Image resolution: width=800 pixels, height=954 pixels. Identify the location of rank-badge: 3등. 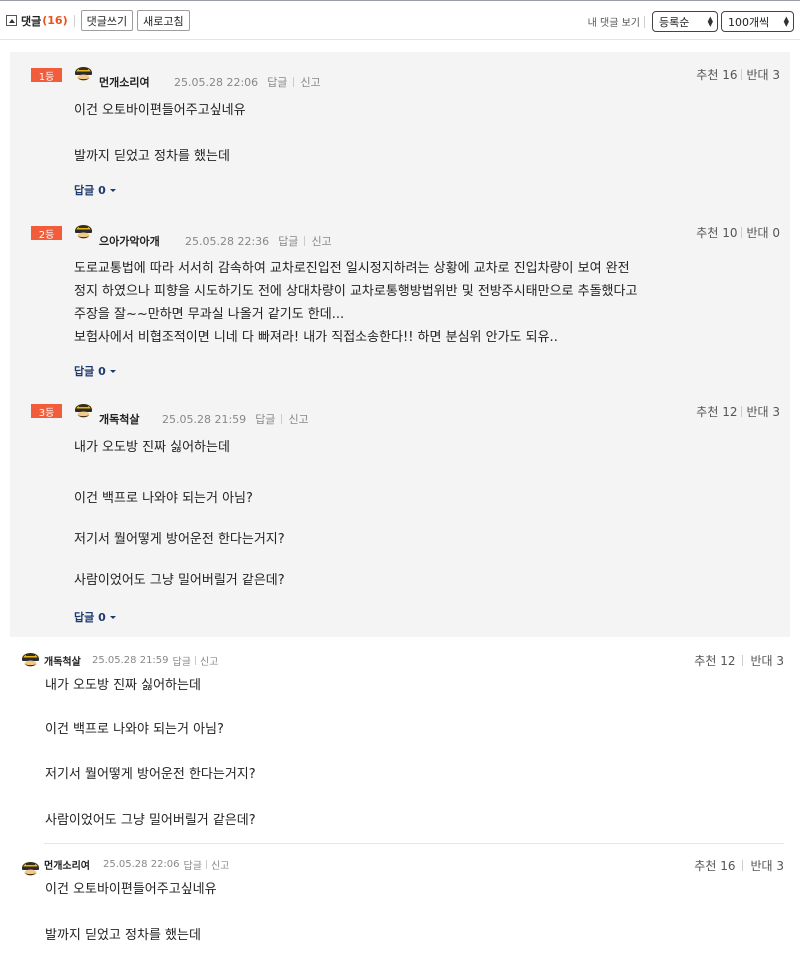
(46, 411).